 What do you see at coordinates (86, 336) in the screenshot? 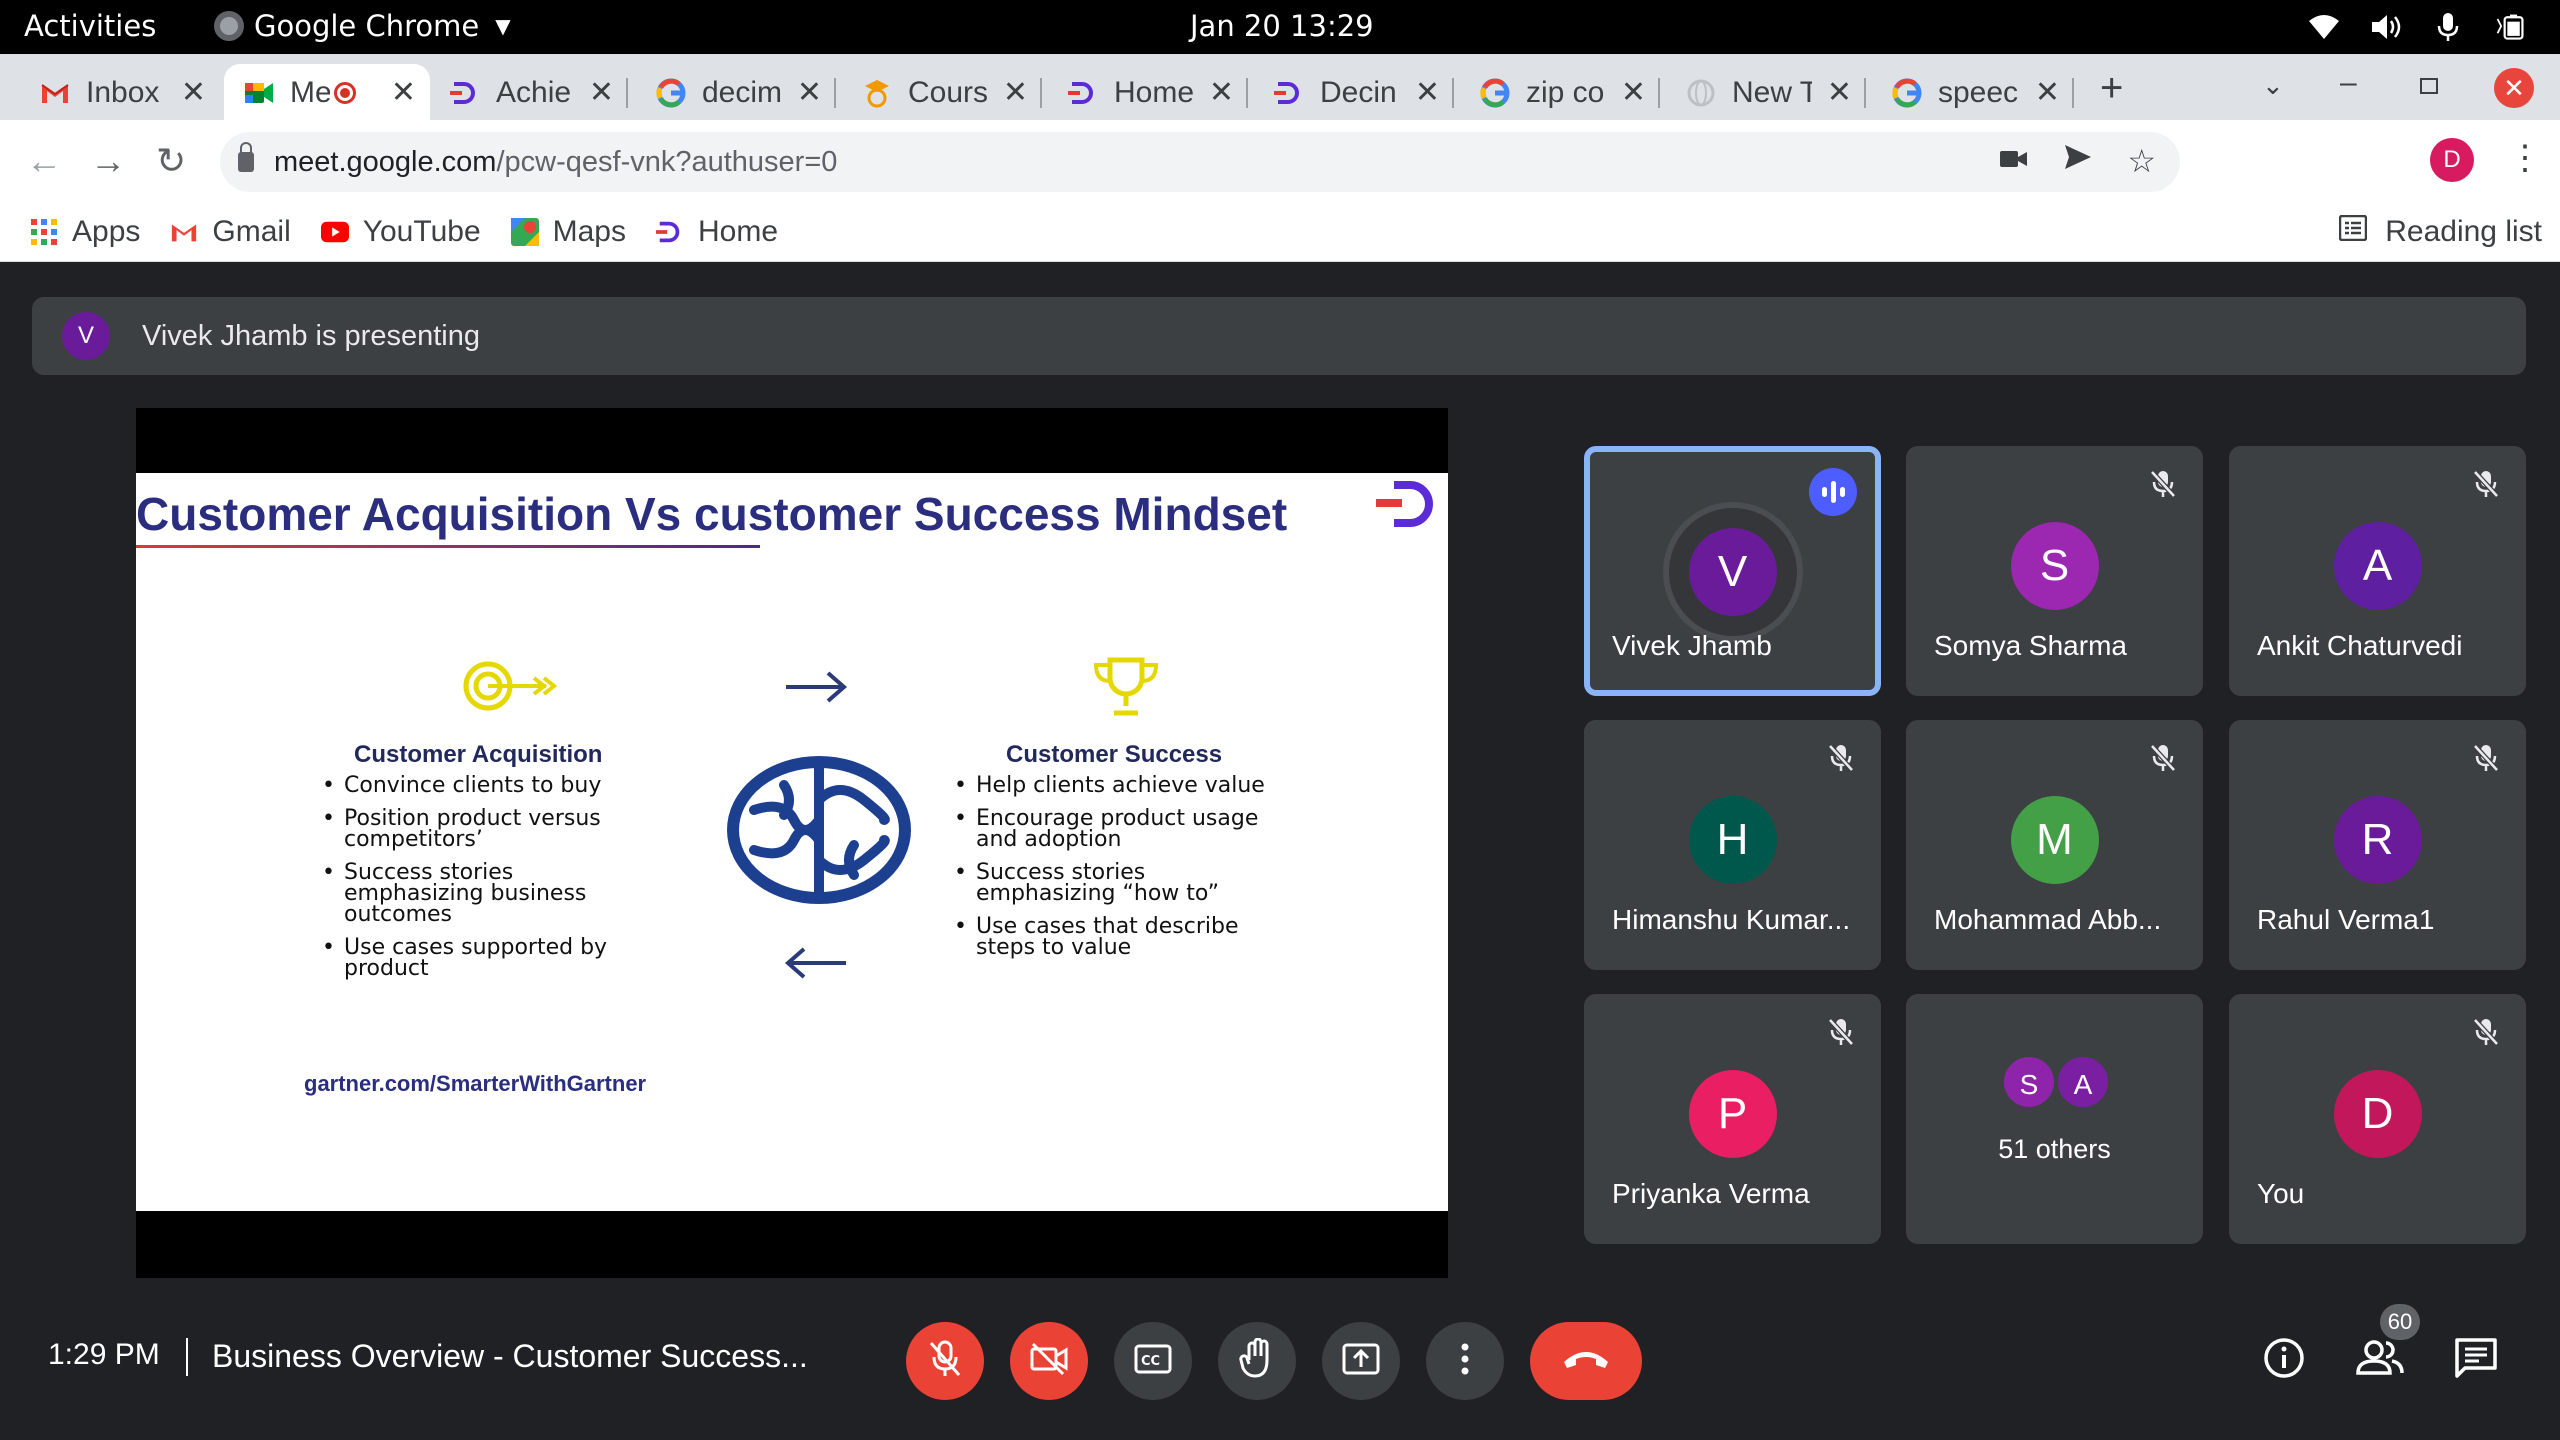
I see `presenter-avatar: V` at bounding box center [86, 336].